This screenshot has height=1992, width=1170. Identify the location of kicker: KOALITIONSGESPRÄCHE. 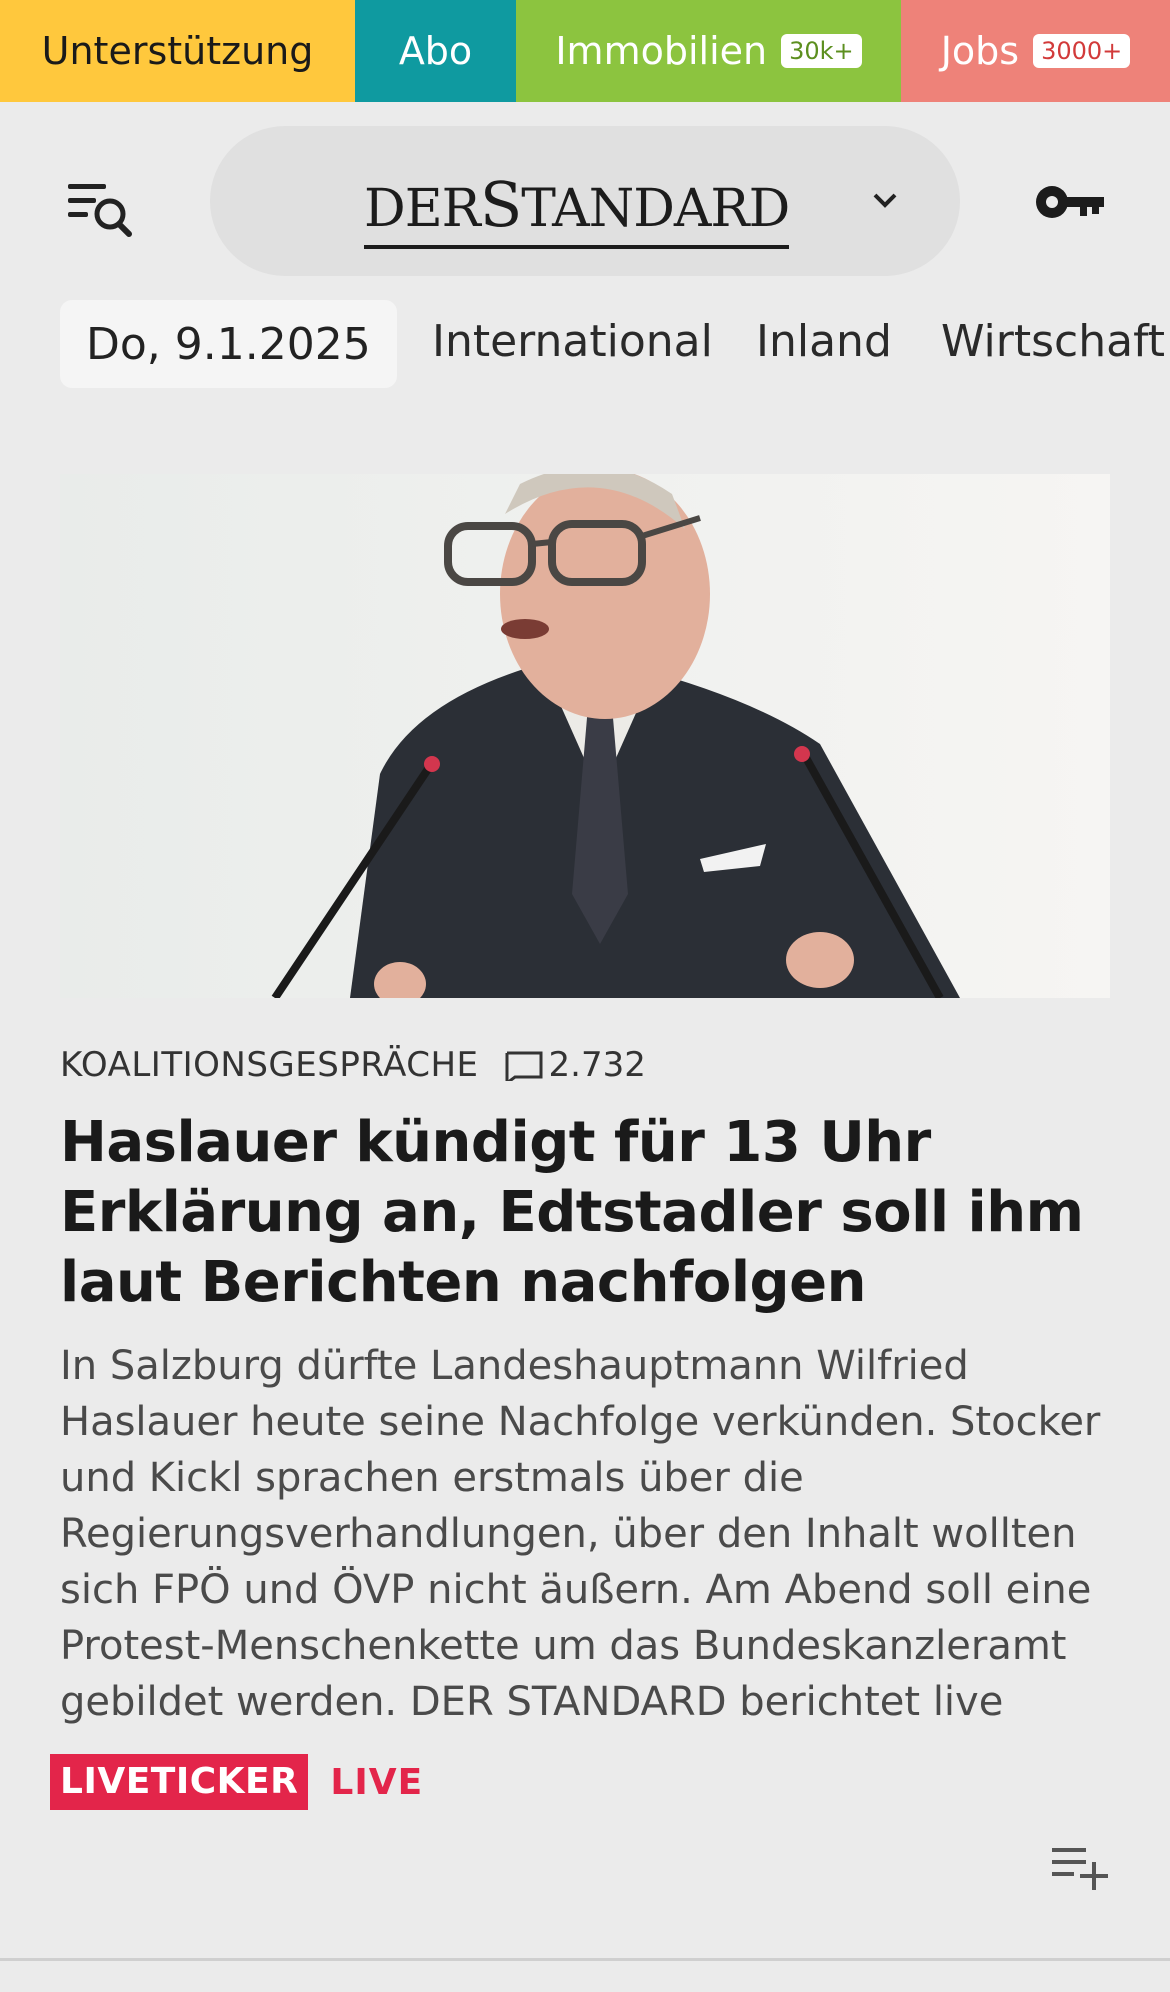
(269, 1065).